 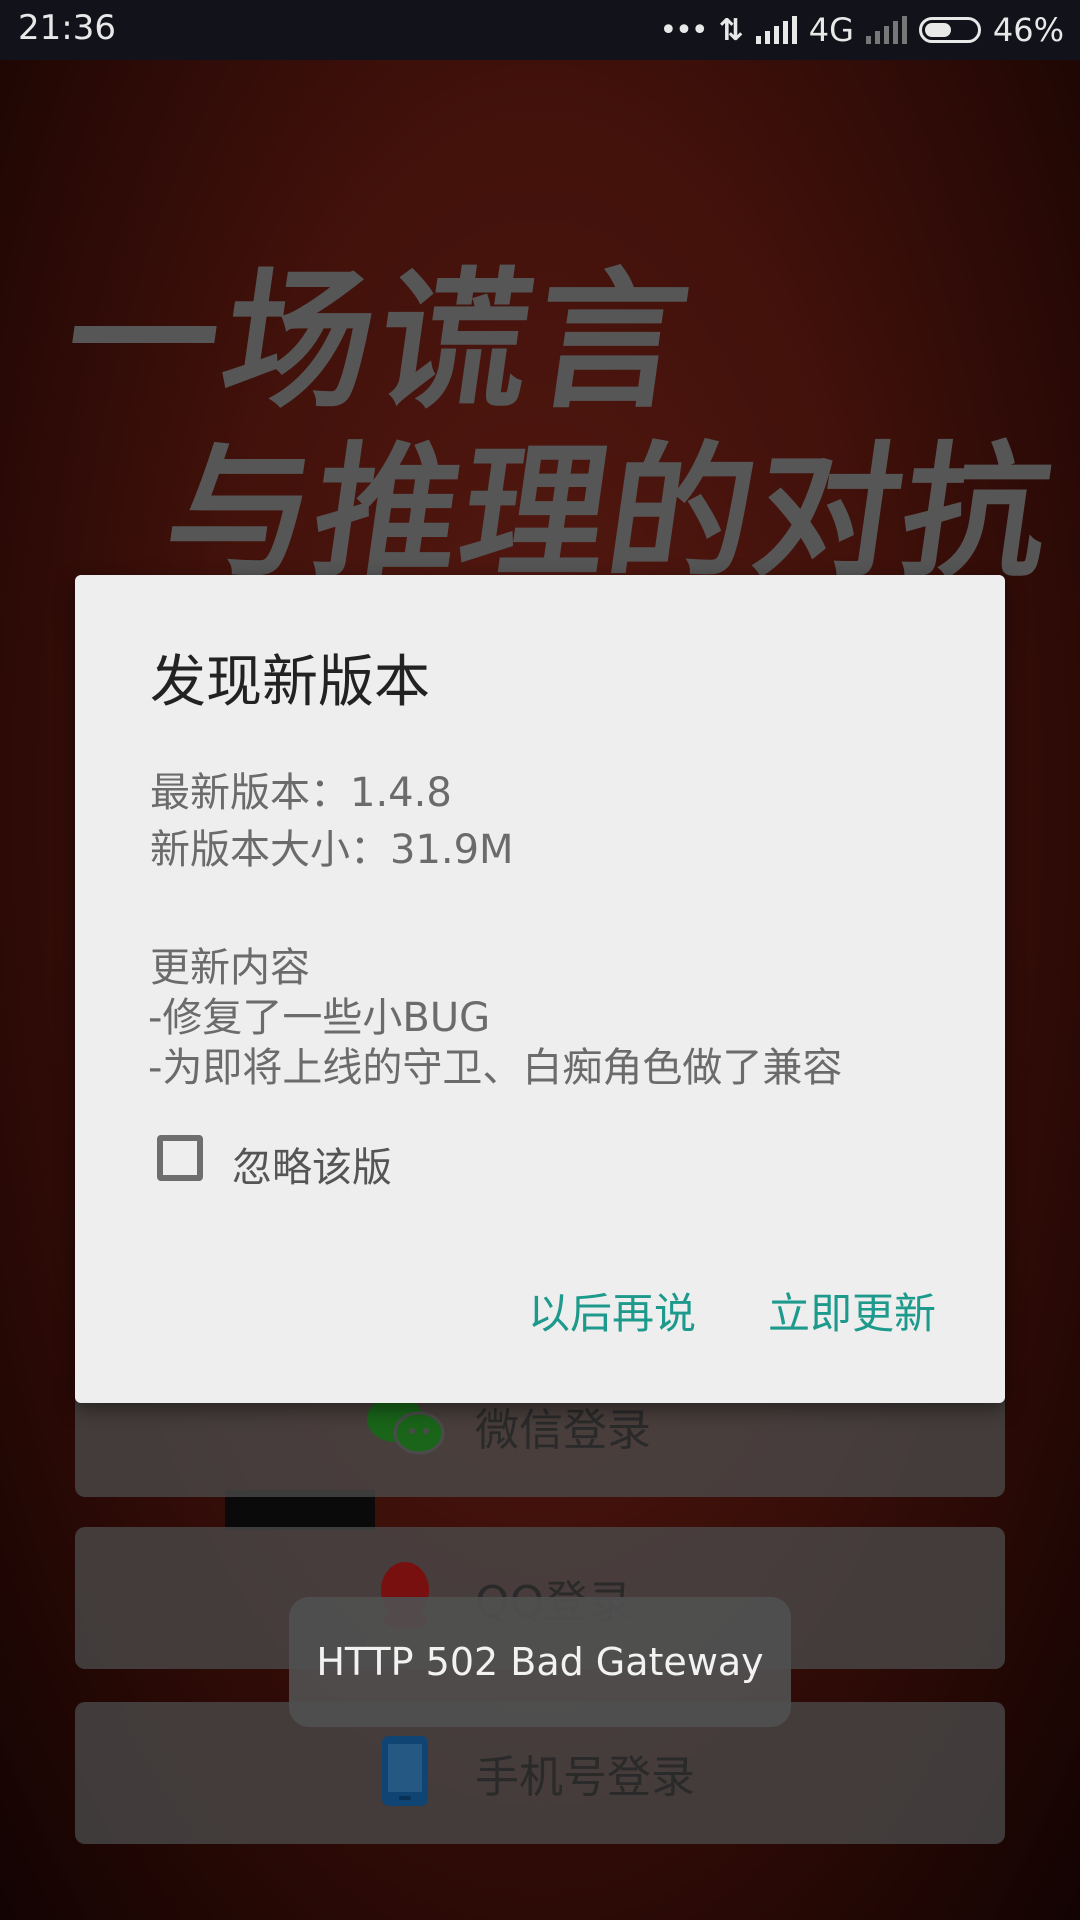 What do you see at coordinates (861, 30) in the screenshot?
I see `status-icons: ••• ⇅ 4G 46%` at bounding box center [861, 30].